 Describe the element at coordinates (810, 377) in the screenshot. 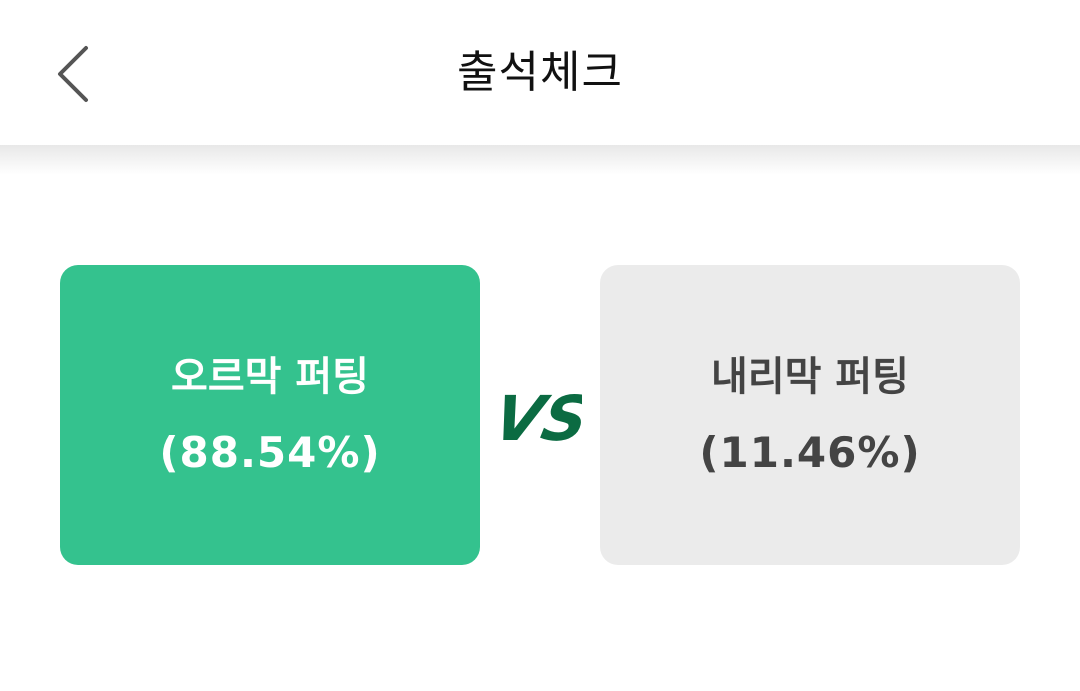

I see `option-label: 내리막 퍼팅` at that location.